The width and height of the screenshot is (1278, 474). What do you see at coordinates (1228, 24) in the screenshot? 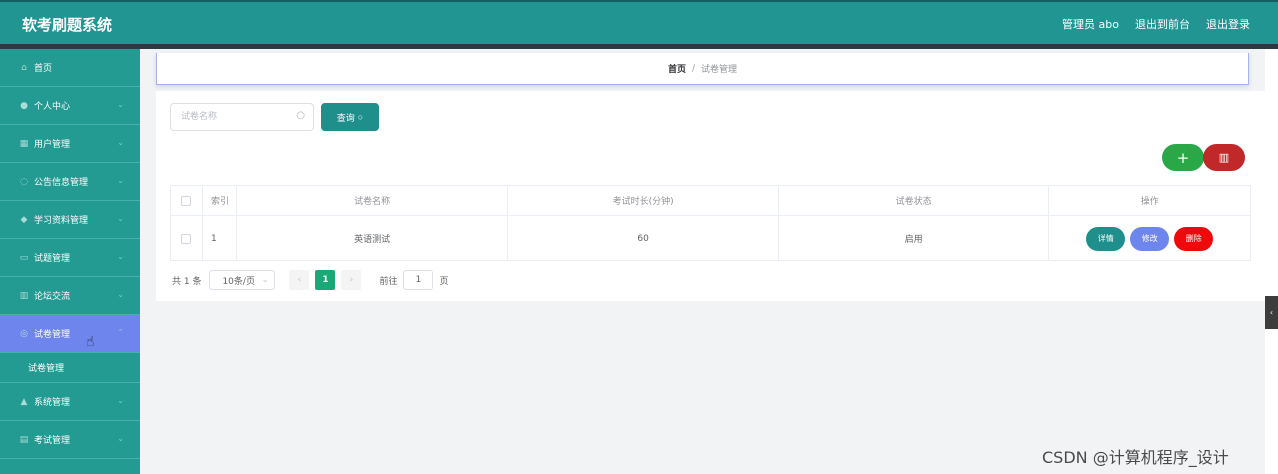
I see `logout-link: 退出登录` at bounding box center [1228, 24].